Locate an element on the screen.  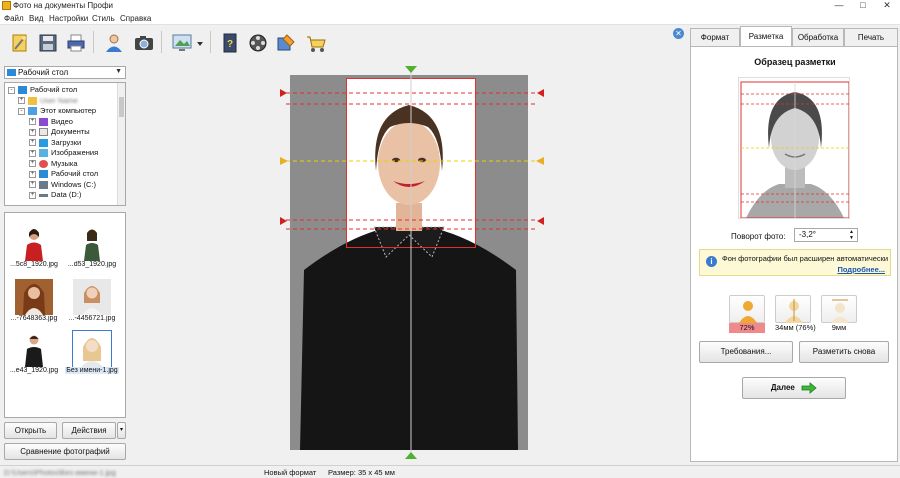
head-height-icon is located at coordinates (793, 309).